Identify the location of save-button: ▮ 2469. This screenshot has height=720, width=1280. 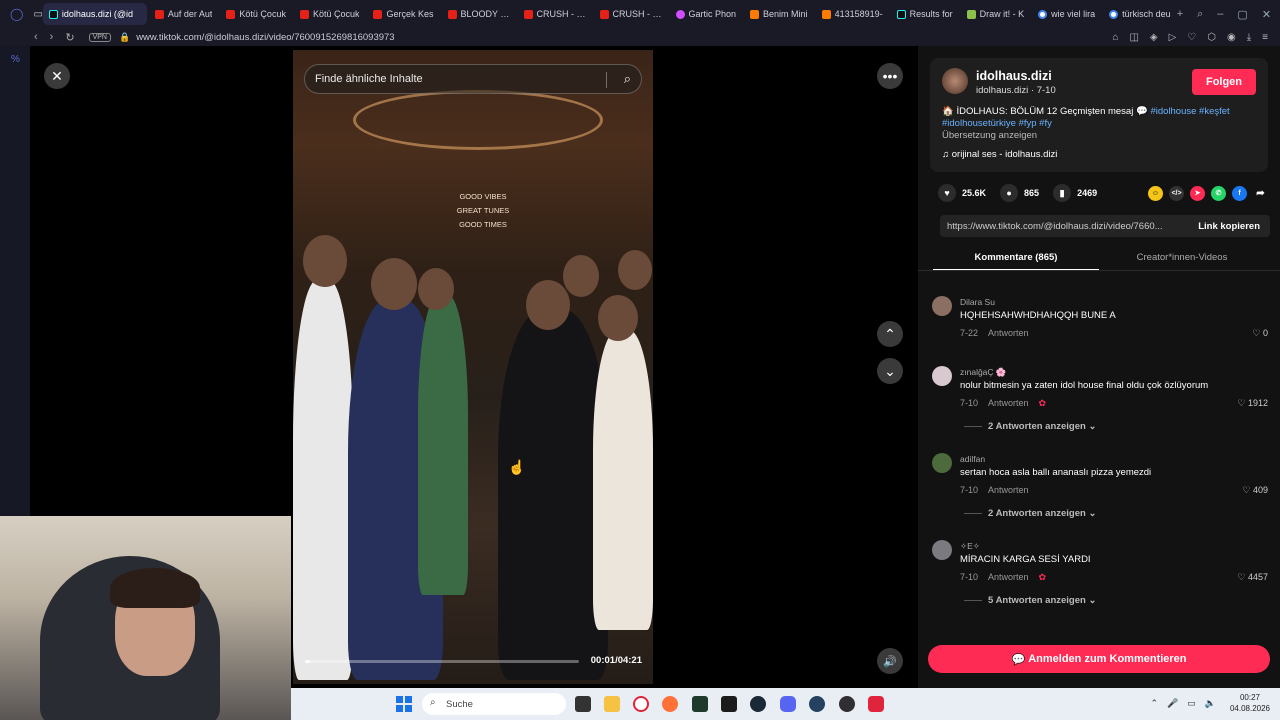
(1075, 193).